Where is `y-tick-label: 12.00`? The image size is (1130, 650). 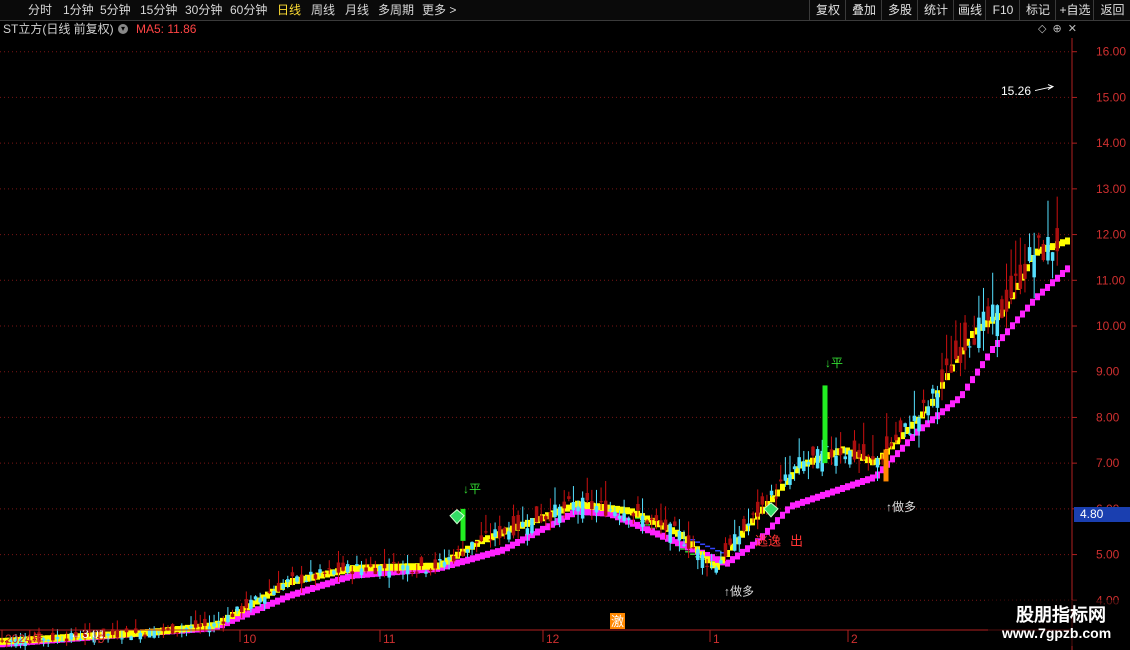
y-tick-label: 12.00 is located at coordinates (1111, 235).